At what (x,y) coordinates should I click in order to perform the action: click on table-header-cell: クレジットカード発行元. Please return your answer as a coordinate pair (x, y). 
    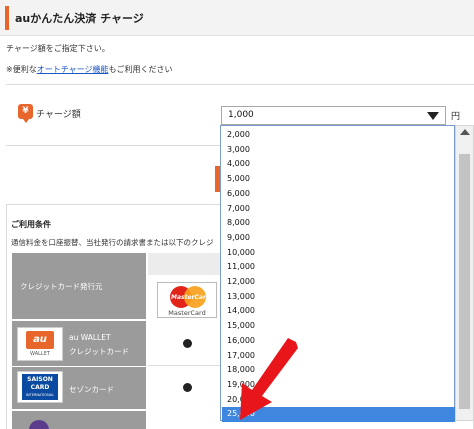
    Looking at the image, I should click on (79, 286).